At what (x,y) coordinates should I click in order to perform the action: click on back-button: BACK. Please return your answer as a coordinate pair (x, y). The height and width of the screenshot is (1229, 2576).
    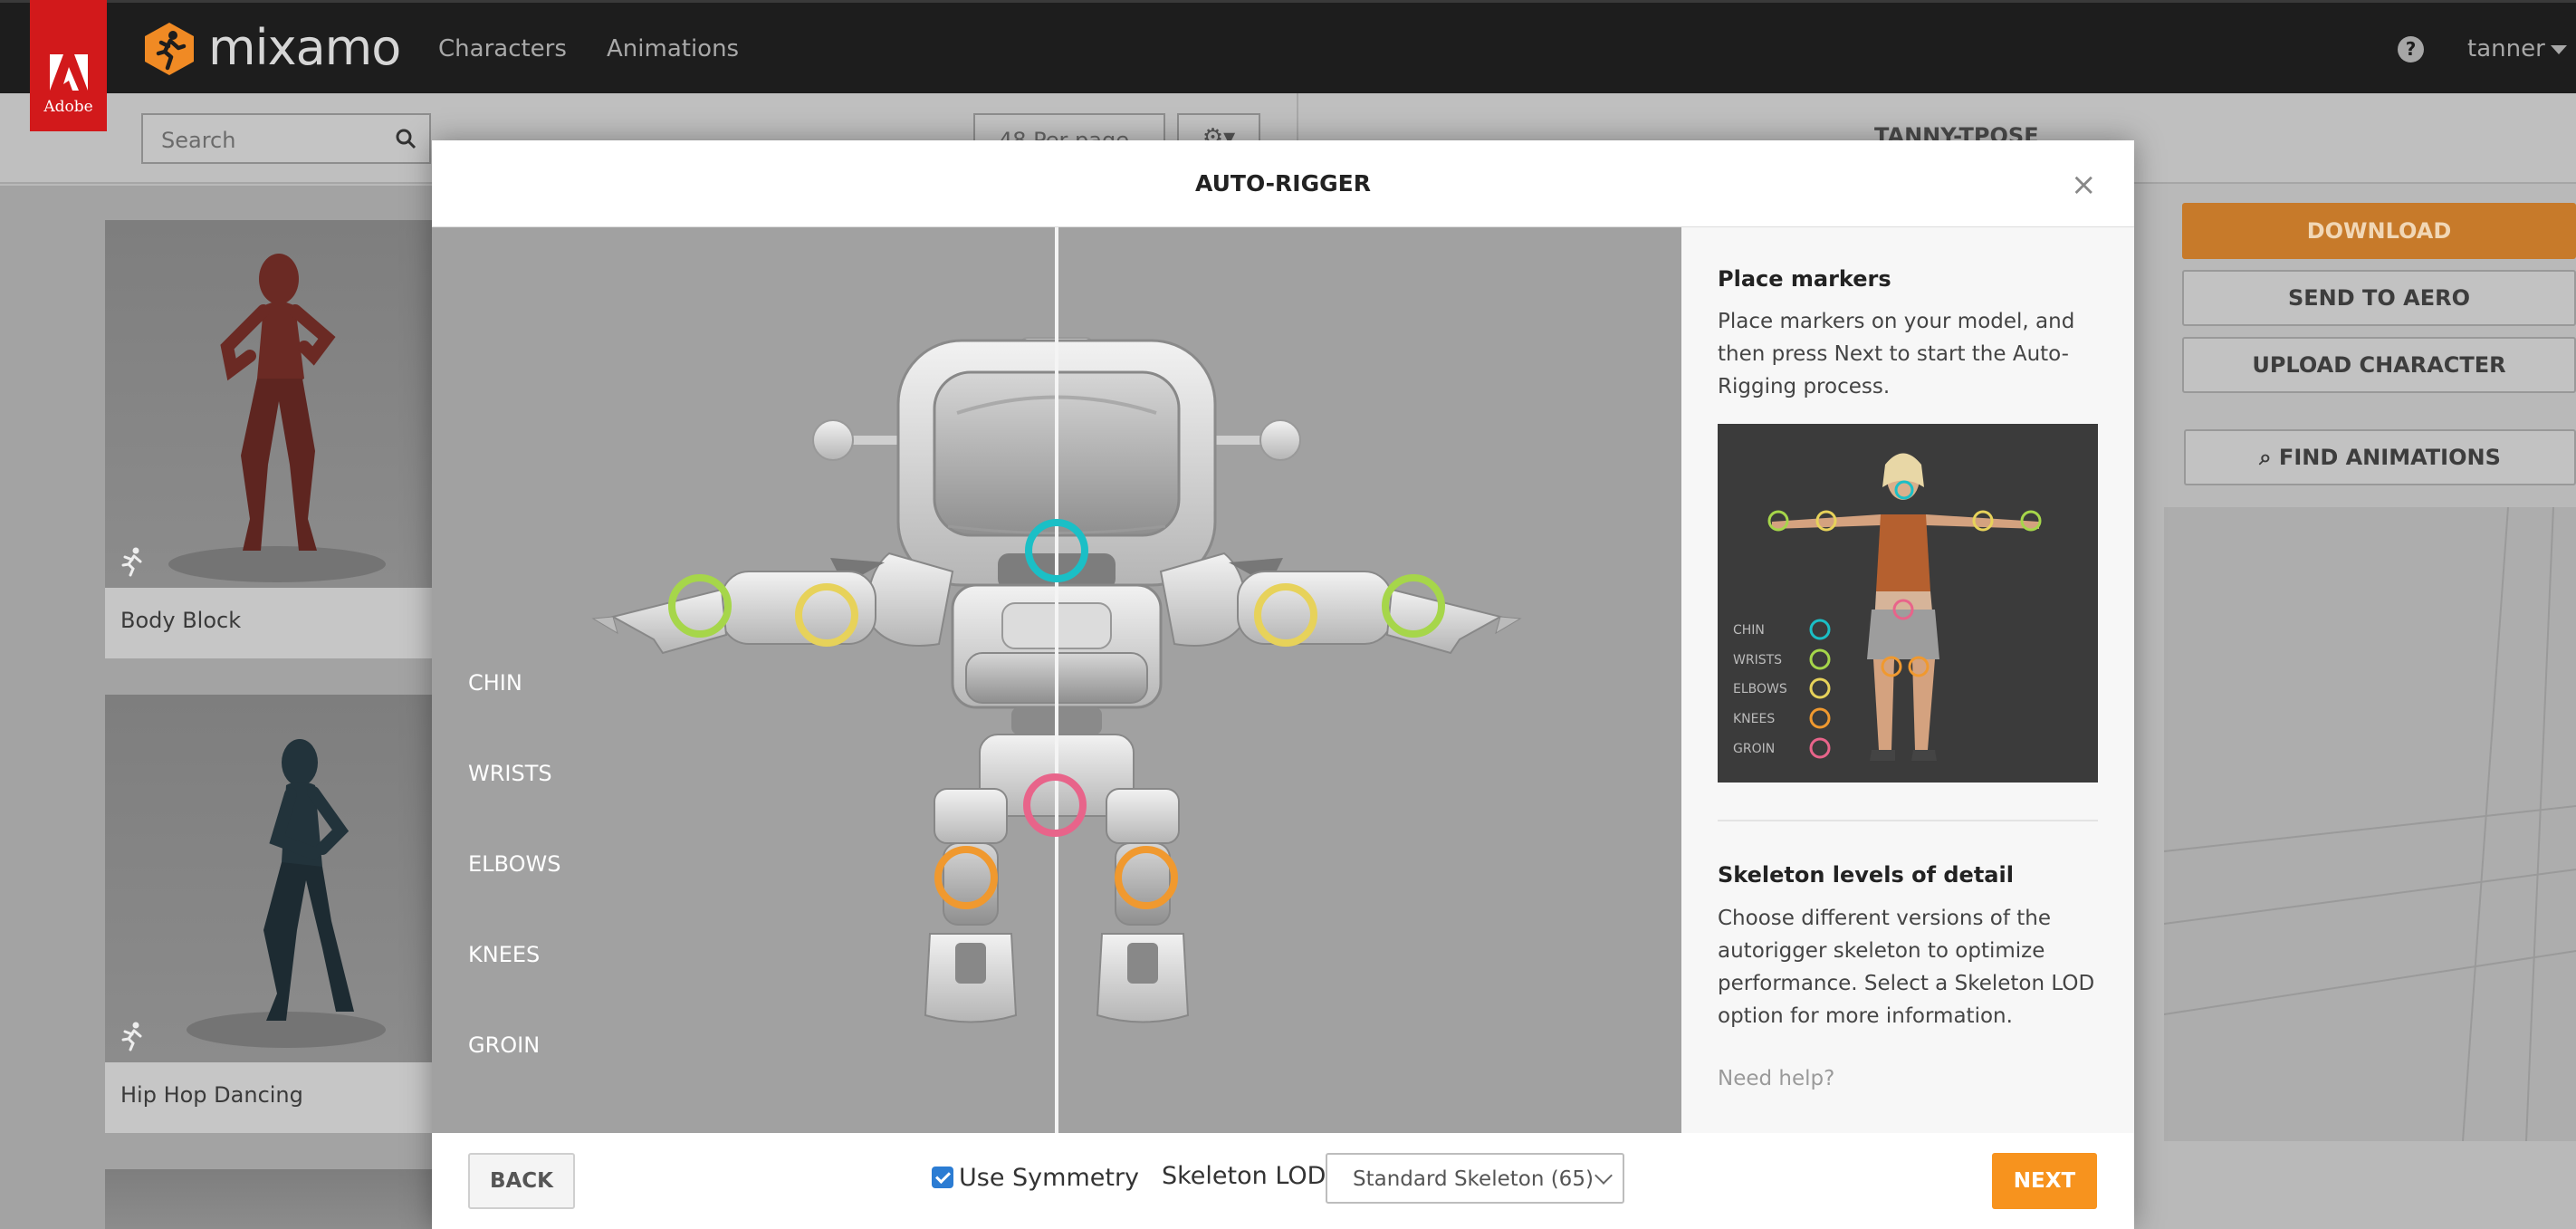
    Looking at the image, I should click on (521, 1181).